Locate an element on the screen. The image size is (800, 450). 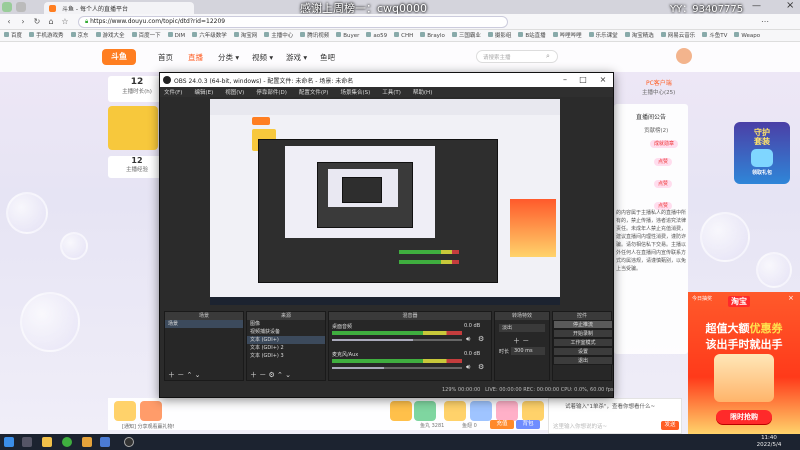
window-menu-icon is located at coordinates (7, 7).